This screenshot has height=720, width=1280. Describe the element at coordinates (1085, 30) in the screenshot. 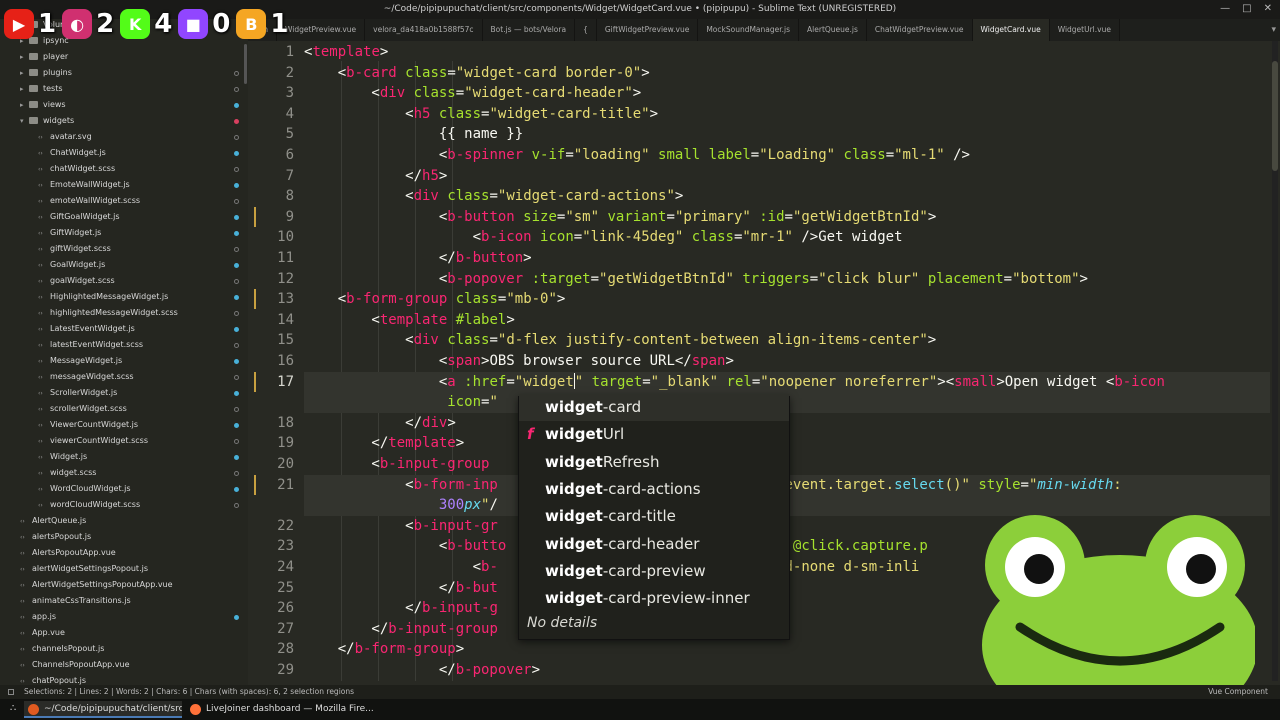

I see `tab-10: WidgetUrl.vue` at that location.